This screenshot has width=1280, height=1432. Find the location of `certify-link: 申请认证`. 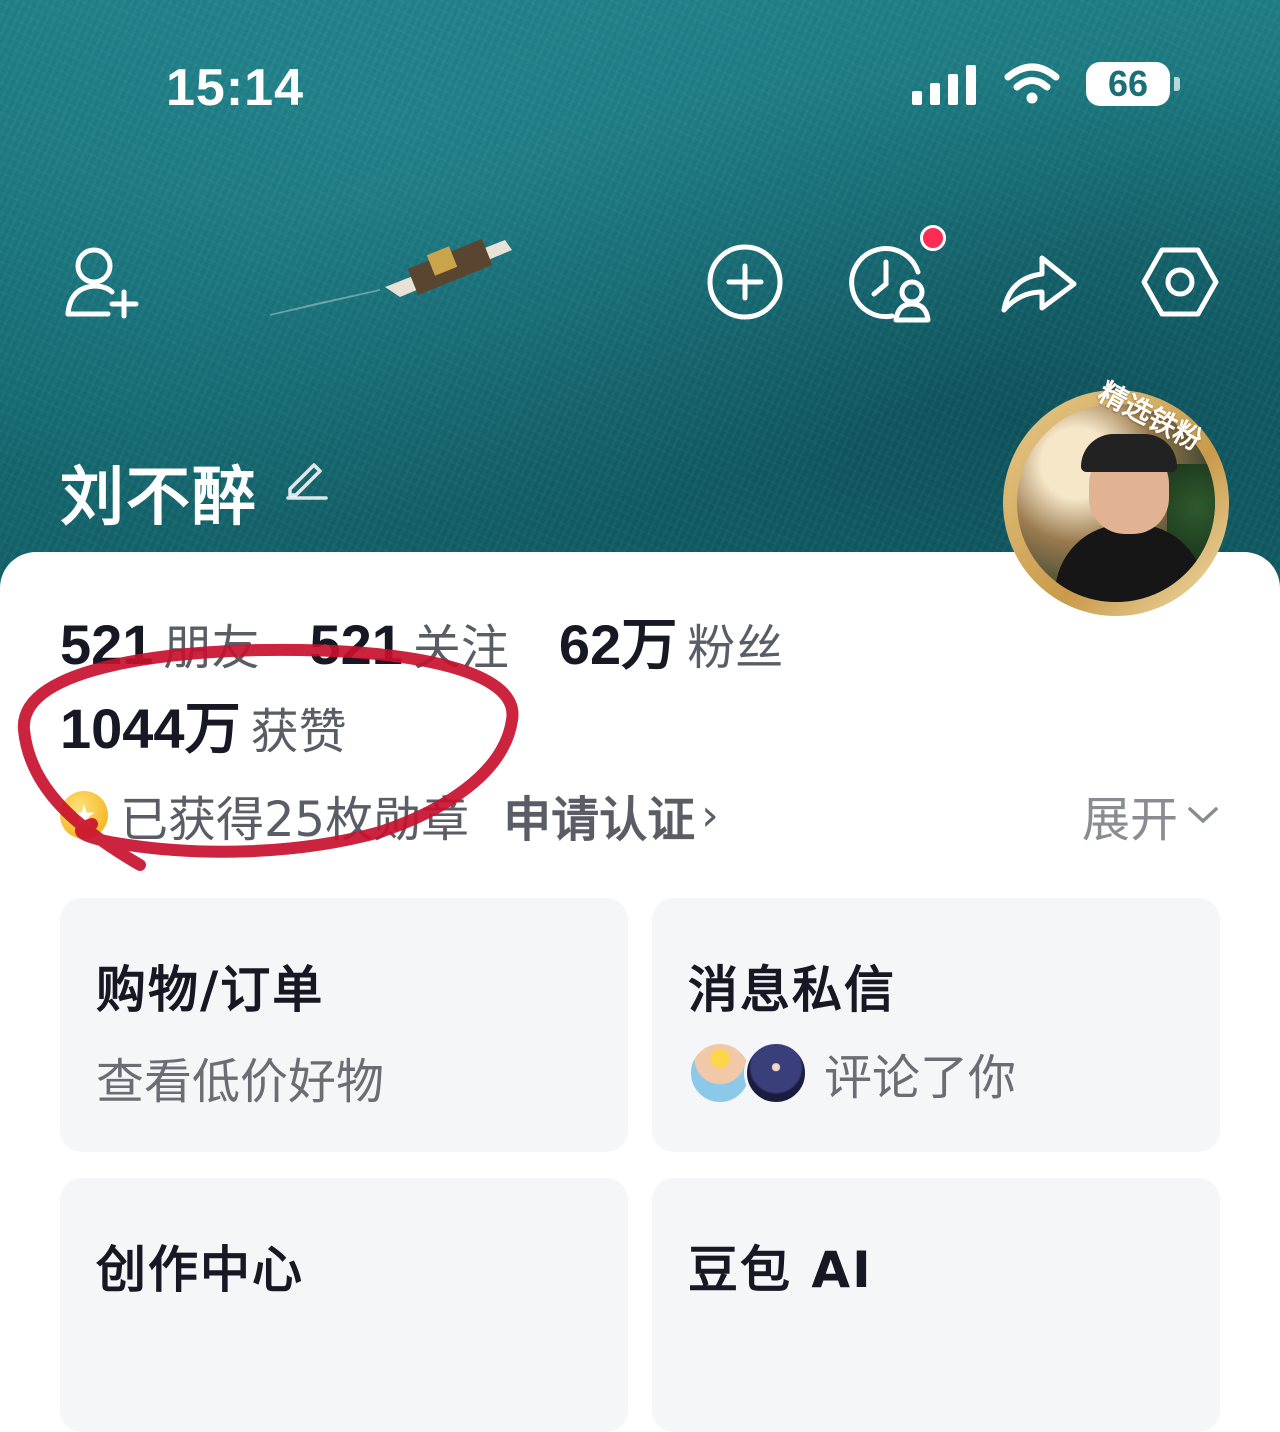

certify-link: 申请认证 is located at coordinates (599, 815).